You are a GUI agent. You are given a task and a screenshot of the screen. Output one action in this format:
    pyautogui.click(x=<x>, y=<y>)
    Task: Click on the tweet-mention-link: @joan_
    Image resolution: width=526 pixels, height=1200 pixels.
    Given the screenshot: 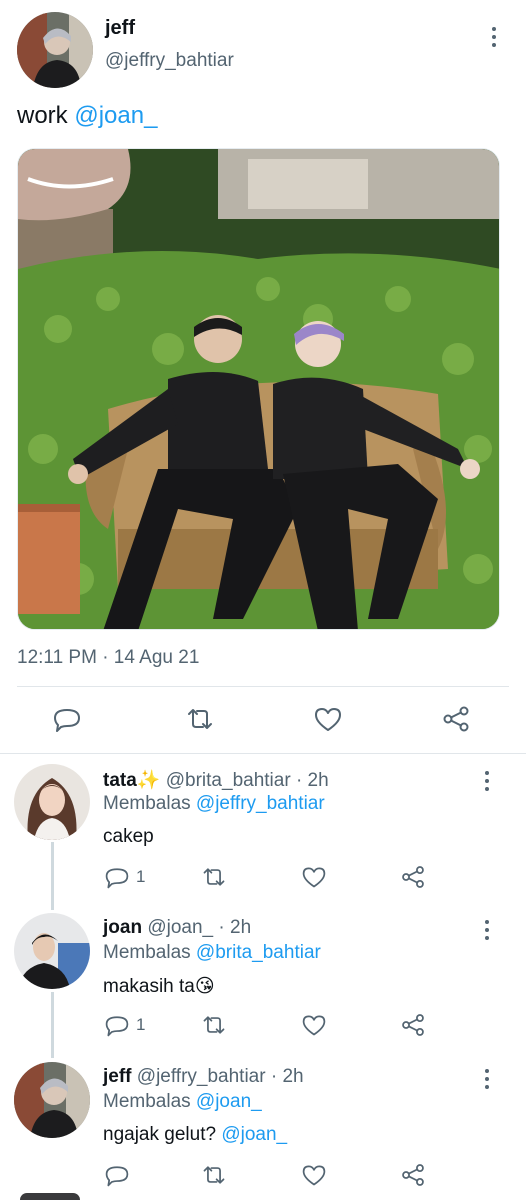 What is the action you would take?
    pyautogui.click(x=115, y=115)
    